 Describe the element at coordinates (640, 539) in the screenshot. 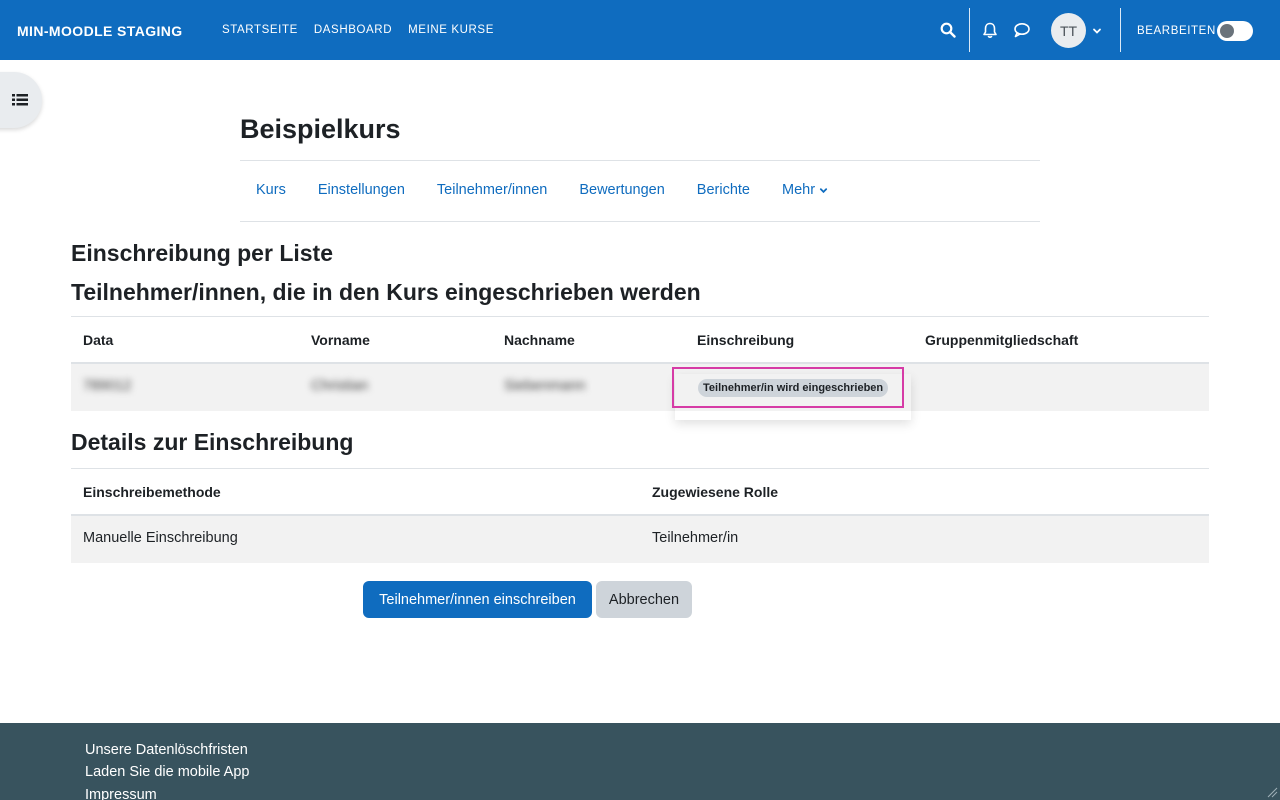

I see `table-row: Manuelle Einschreibung Teilnehmer/in` at that location.